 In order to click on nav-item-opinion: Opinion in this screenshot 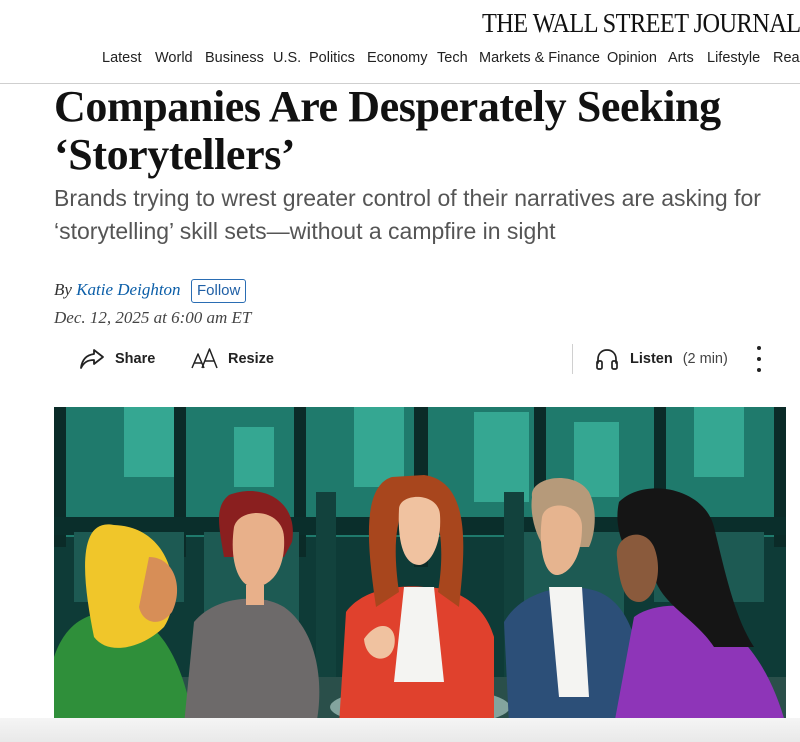, I will do `click(632, 58)`.